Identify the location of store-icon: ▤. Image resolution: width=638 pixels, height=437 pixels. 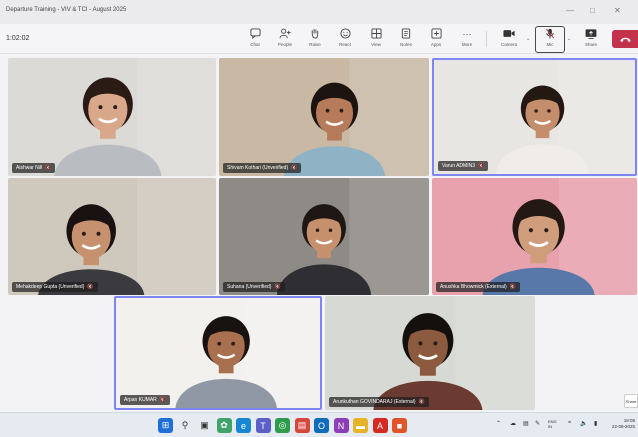
(302, 425).